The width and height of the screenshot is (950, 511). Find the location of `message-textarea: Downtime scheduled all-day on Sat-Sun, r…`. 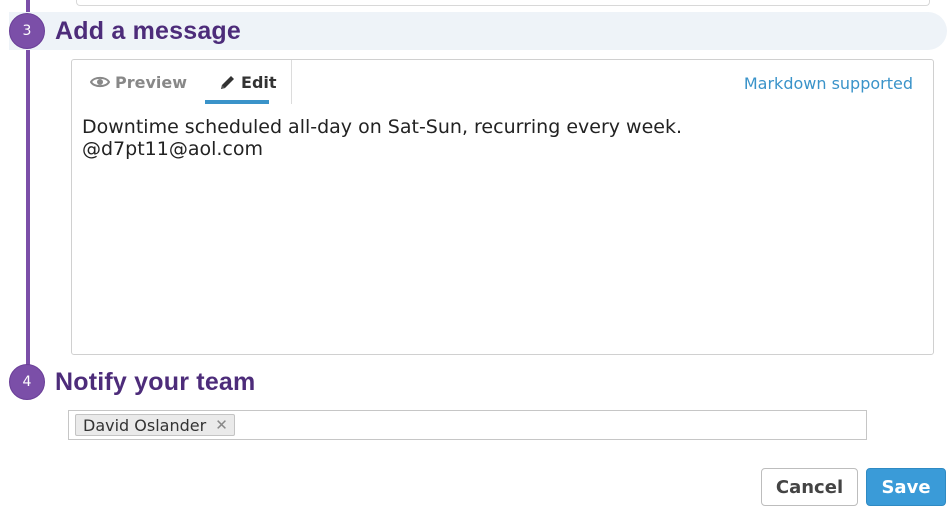

message-textarea: Downtime scheduled all-day on Sat-Sun, r… is located at coordinates (492, 138).